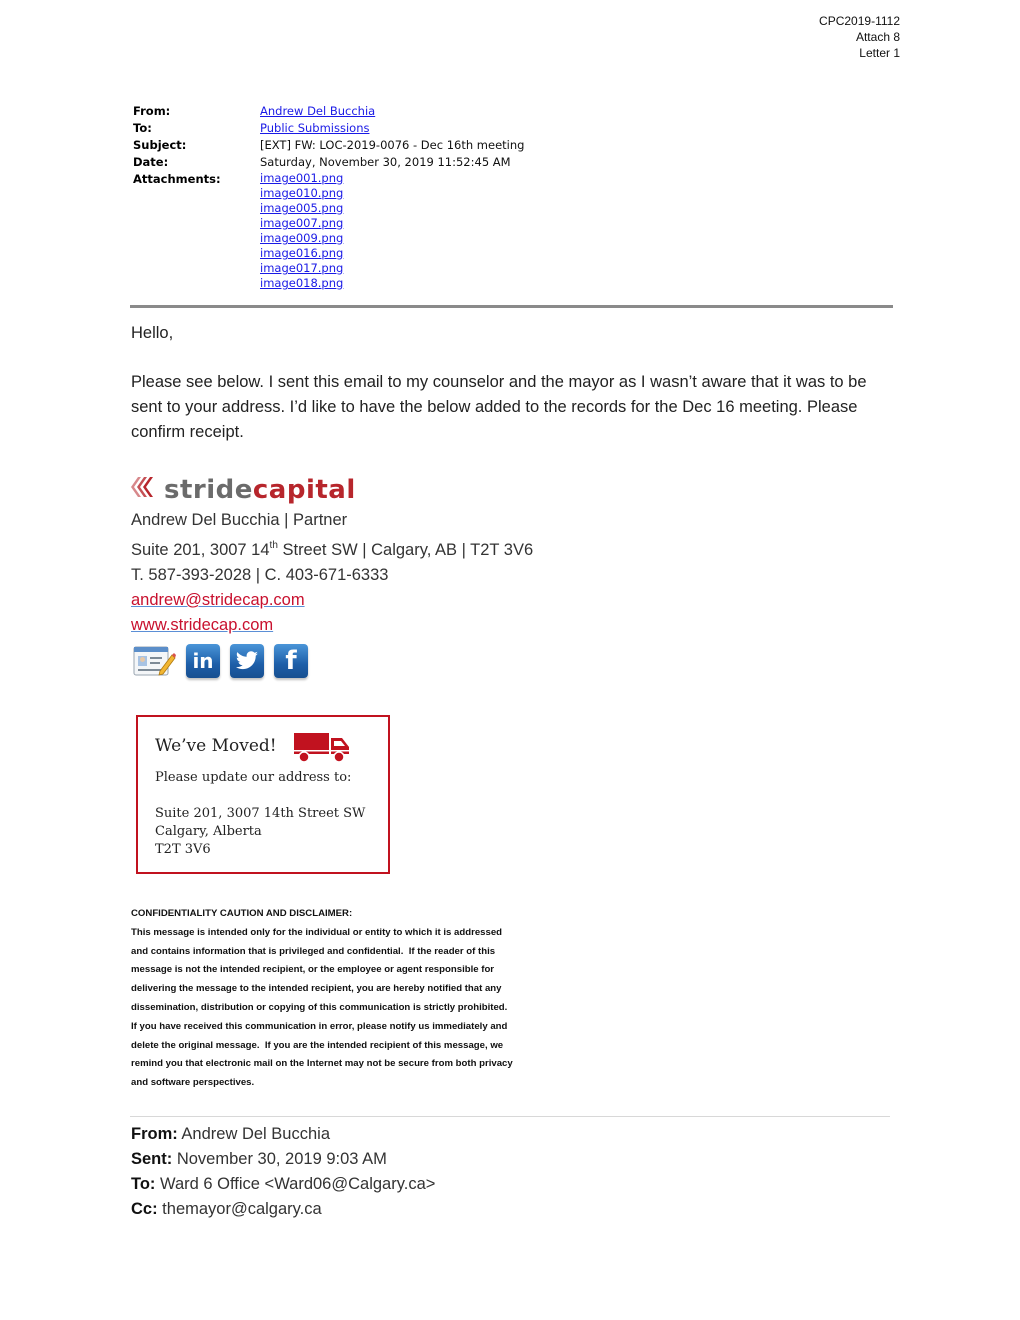  What do you see at coordinates (151, 162) in the screenshot?
I see `date-label: Date:` at bounding box center [151, 162].